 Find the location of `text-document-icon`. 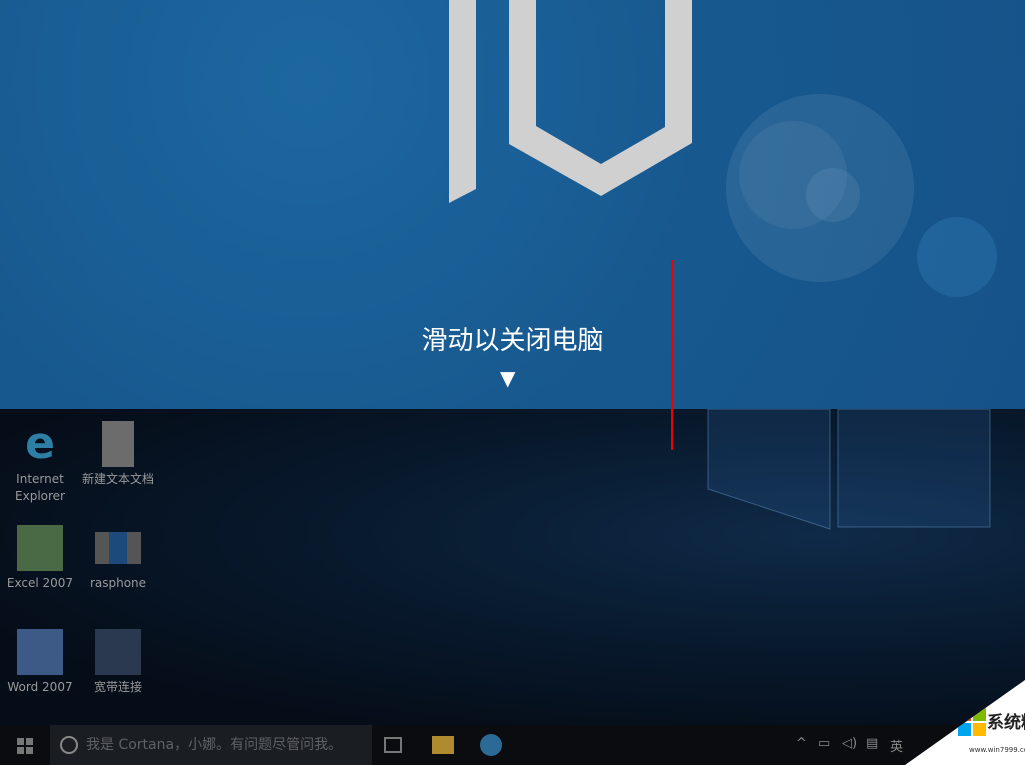

text-document-icon is located at coordinates (118, 444).